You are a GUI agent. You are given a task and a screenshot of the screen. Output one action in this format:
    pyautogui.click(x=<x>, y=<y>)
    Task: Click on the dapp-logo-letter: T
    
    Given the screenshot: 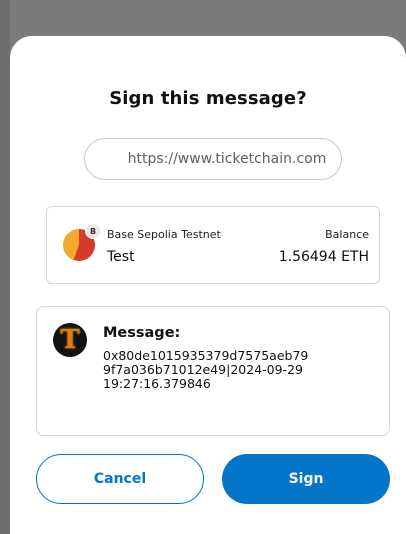 What is the action you would take?
    pyautogui.click(x=70, y=340)
    